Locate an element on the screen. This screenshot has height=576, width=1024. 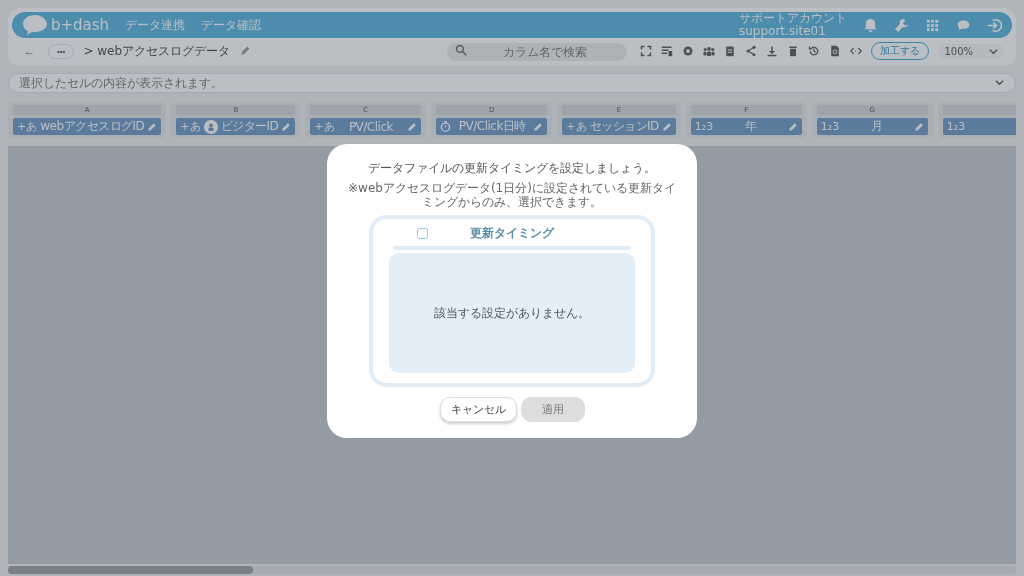
empty-message: 該当する設定がありません。 is located at coordinates (512, 313).